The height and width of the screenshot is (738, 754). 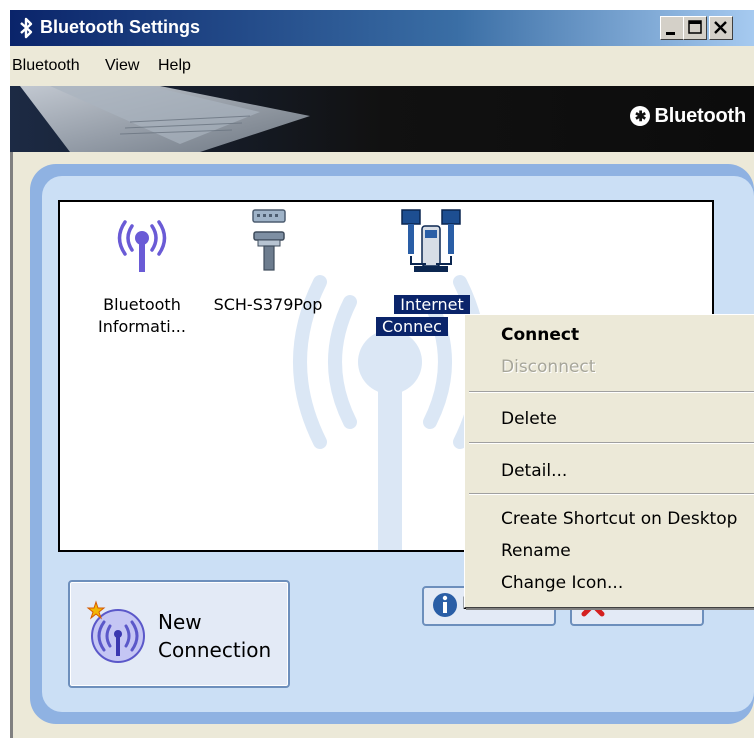 What do you see at coordinates (670, 33) in the screenshot?
I see `minimize-icon` at bounding box center [670, 33].